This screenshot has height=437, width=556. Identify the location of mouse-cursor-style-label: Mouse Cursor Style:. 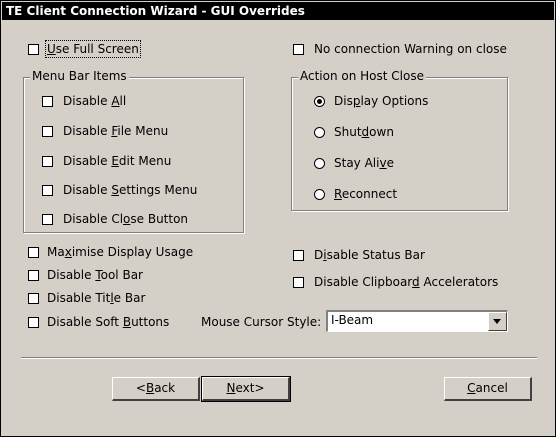
(261, 322).